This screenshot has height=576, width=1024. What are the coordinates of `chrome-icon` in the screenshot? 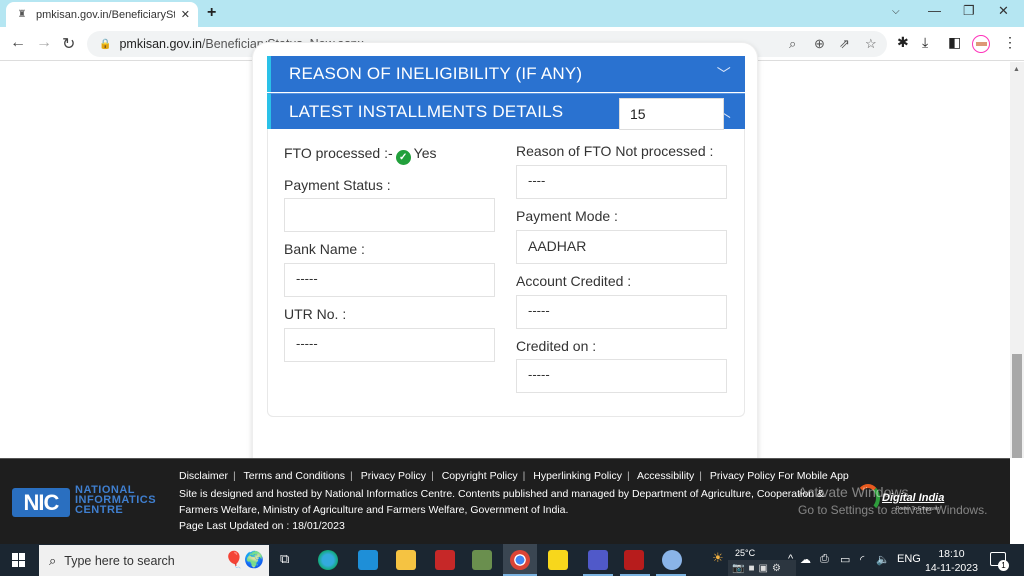 It's located at (520, 560).